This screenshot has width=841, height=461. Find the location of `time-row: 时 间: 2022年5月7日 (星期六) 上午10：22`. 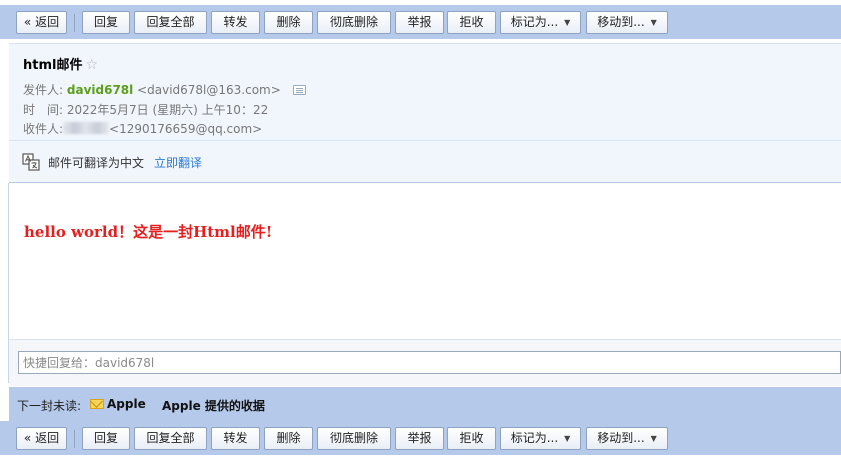

time-row: 时 间: 2022年5月7日 (星期六) 上午10：22 is located at coordinates (145, 109).